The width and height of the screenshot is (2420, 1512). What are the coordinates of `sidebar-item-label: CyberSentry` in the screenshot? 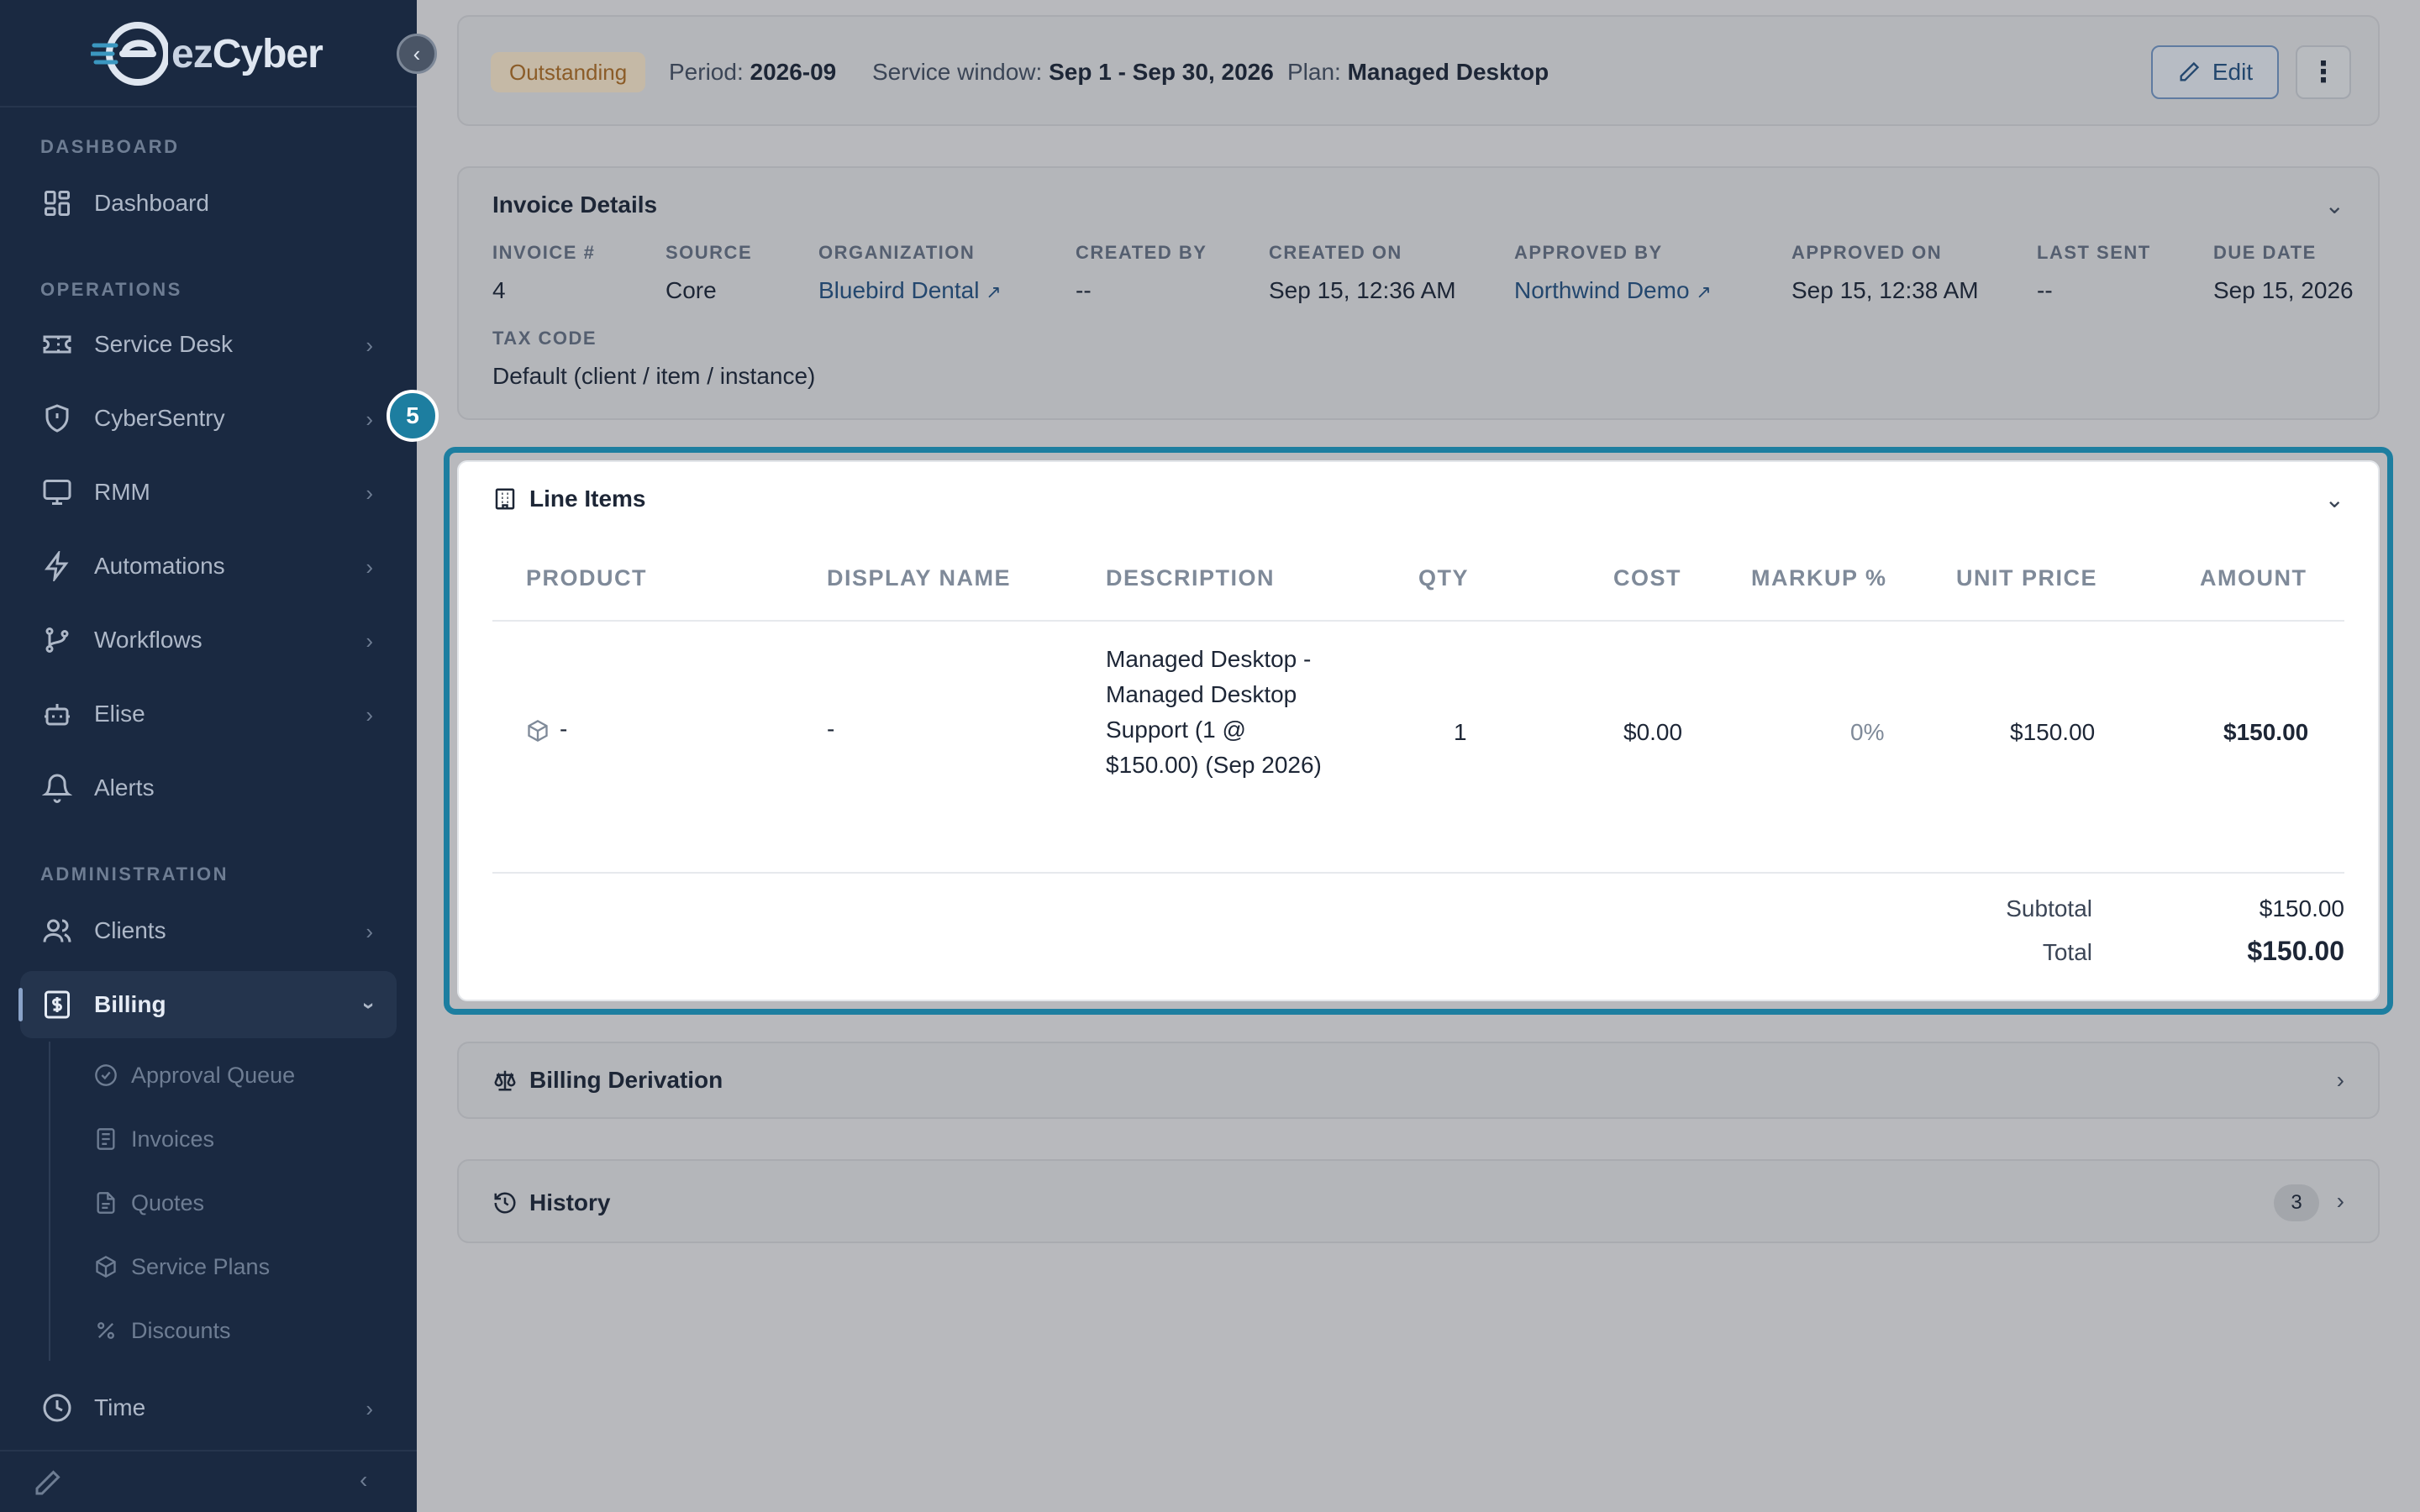 It's located at (159, 418).